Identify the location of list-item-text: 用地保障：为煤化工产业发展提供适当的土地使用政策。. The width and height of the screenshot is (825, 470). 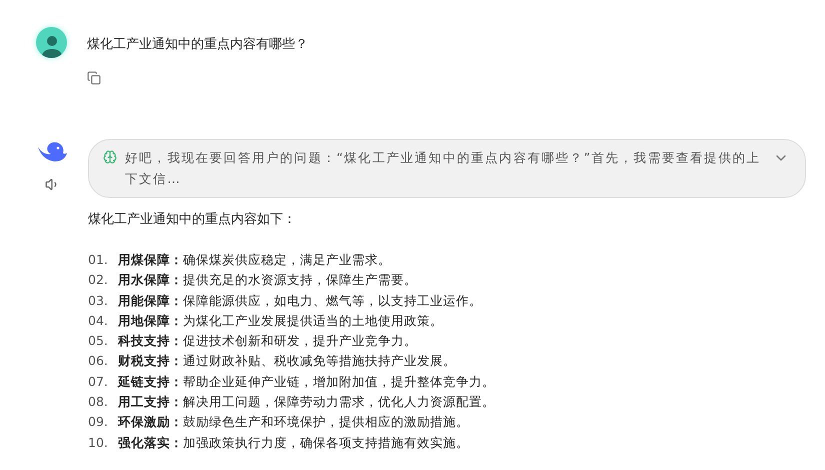
(280, 321).